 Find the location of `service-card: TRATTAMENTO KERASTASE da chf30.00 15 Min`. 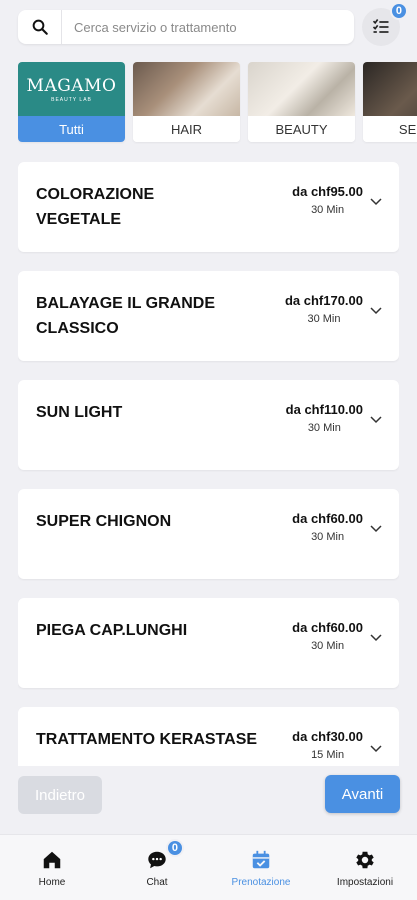

service-card: TRATTAMENTO KERASTASE da chf30.00 15 Min is located at coordinates (208, 736).